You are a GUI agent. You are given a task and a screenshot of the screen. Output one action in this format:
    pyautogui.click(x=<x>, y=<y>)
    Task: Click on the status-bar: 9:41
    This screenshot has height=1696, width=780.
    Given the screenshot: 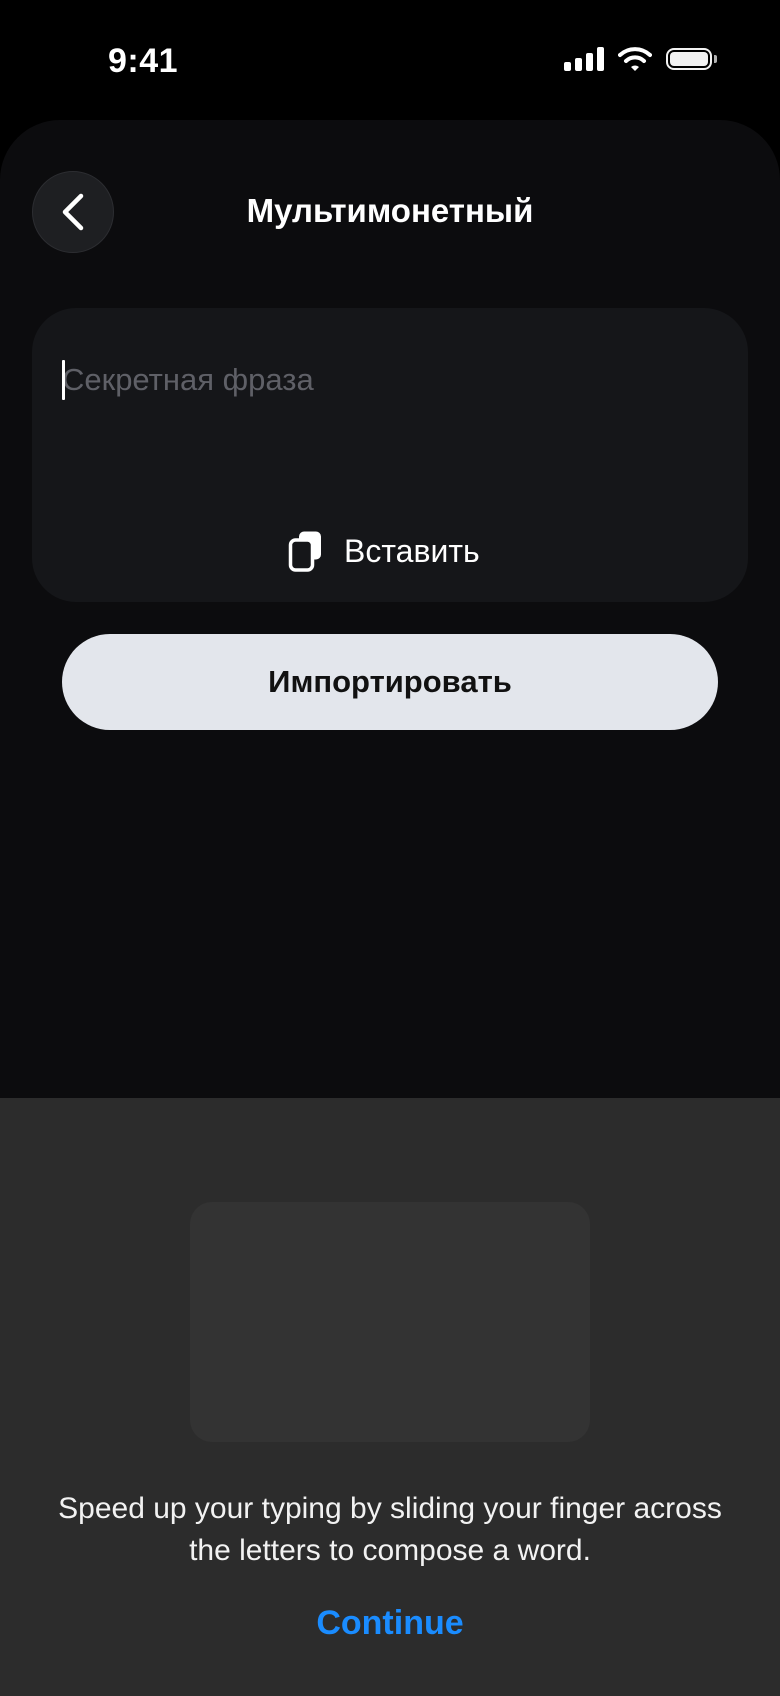 What is the action you would take?
    pyautogui.click(x=390, y=62)
    